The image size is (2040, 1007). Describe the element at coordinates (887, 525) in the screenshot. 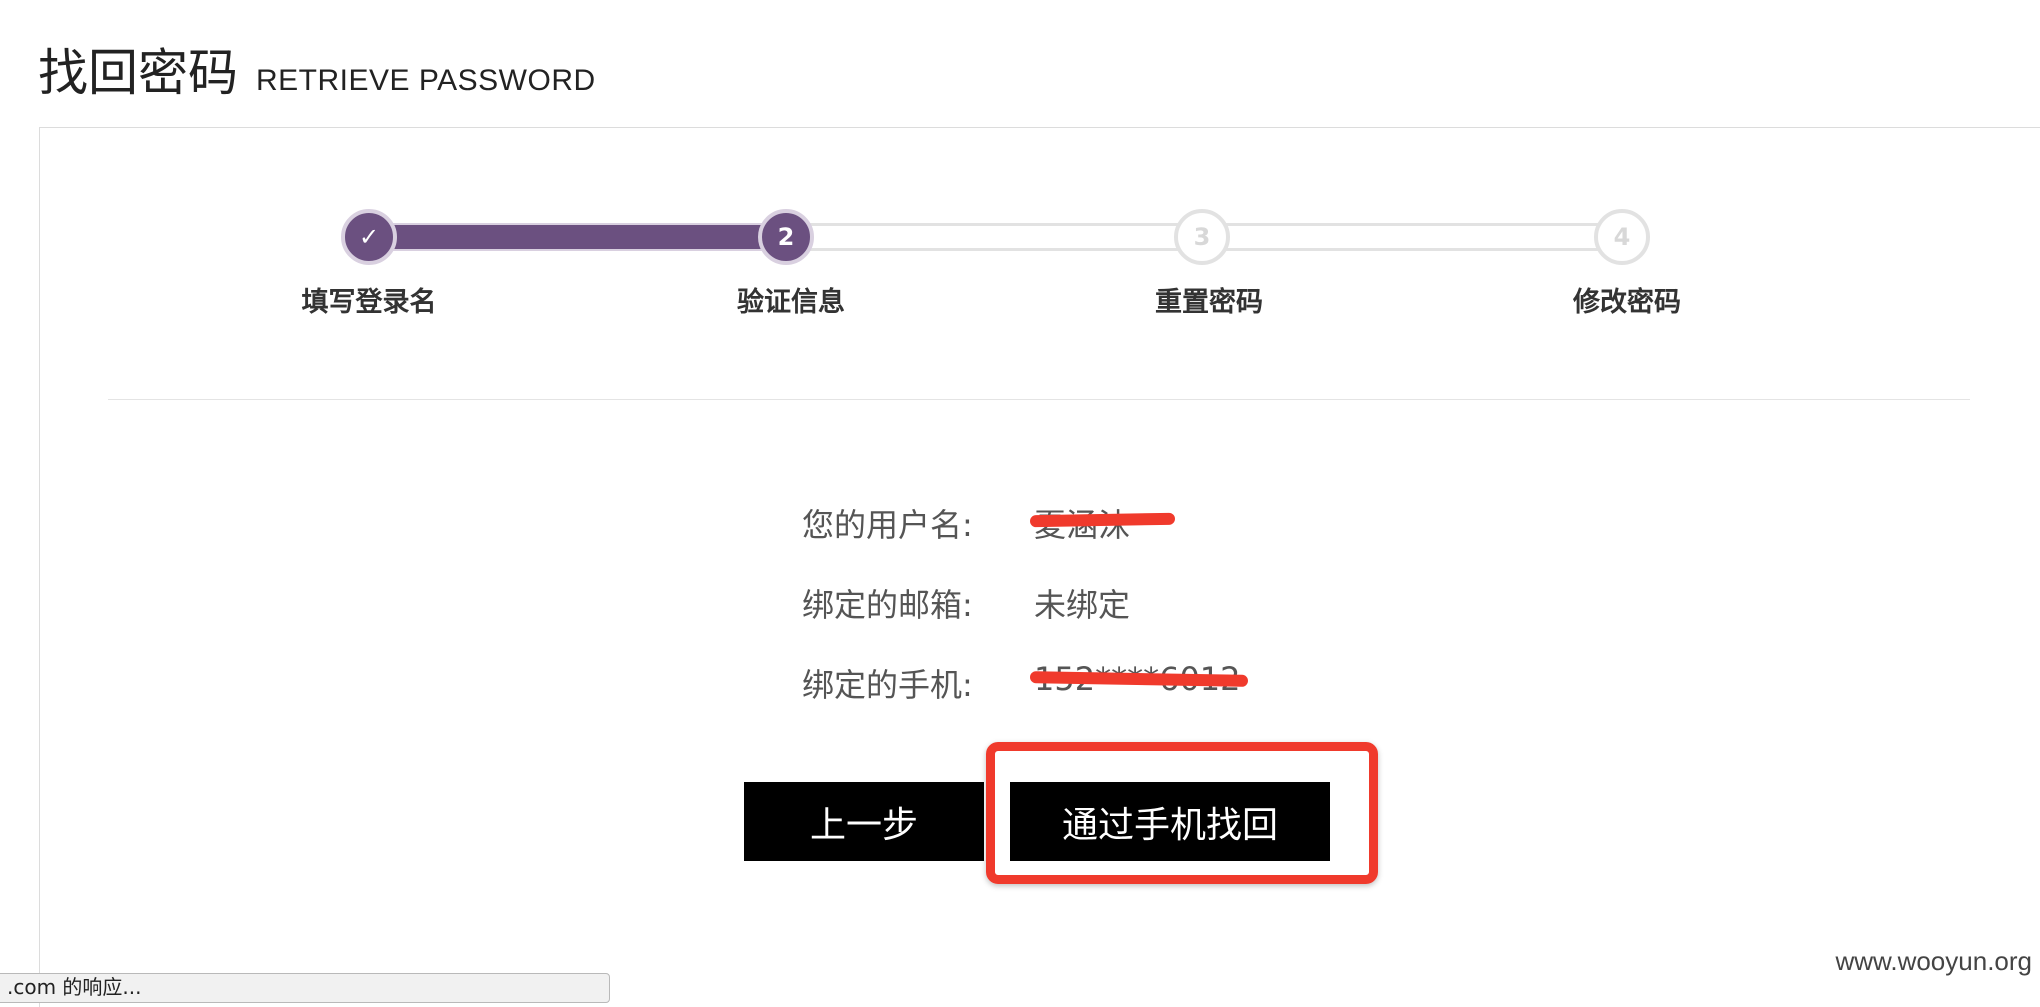

I see `username-label: 您的用户名:` at that location.